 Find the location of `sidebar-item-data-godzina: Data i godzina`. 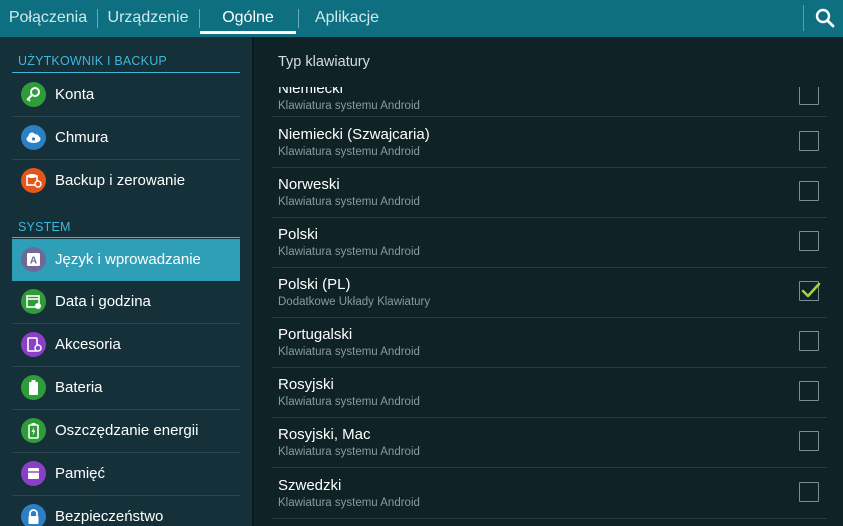

sidebar-item-data-godzina: Data i godzina is located at coordinates (126, 302).